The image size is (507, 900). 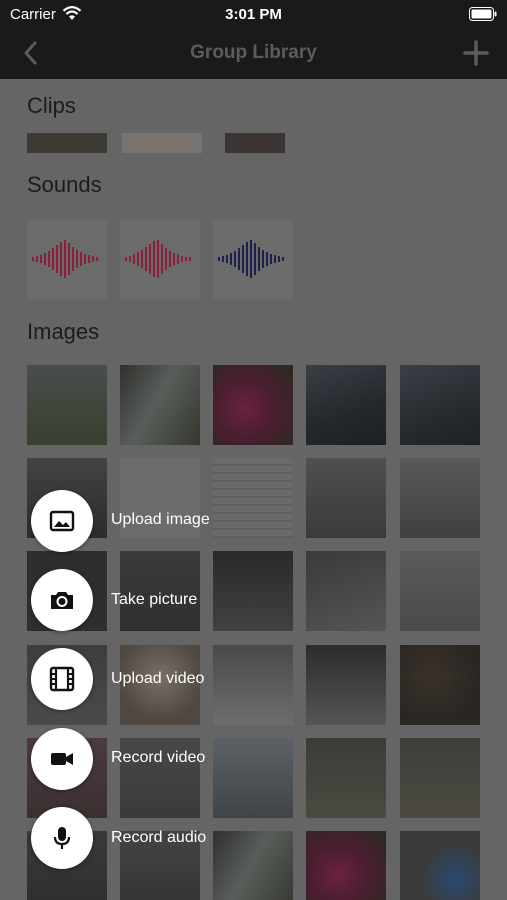 I want to click on plus-icon, so click(x=476, y=55).